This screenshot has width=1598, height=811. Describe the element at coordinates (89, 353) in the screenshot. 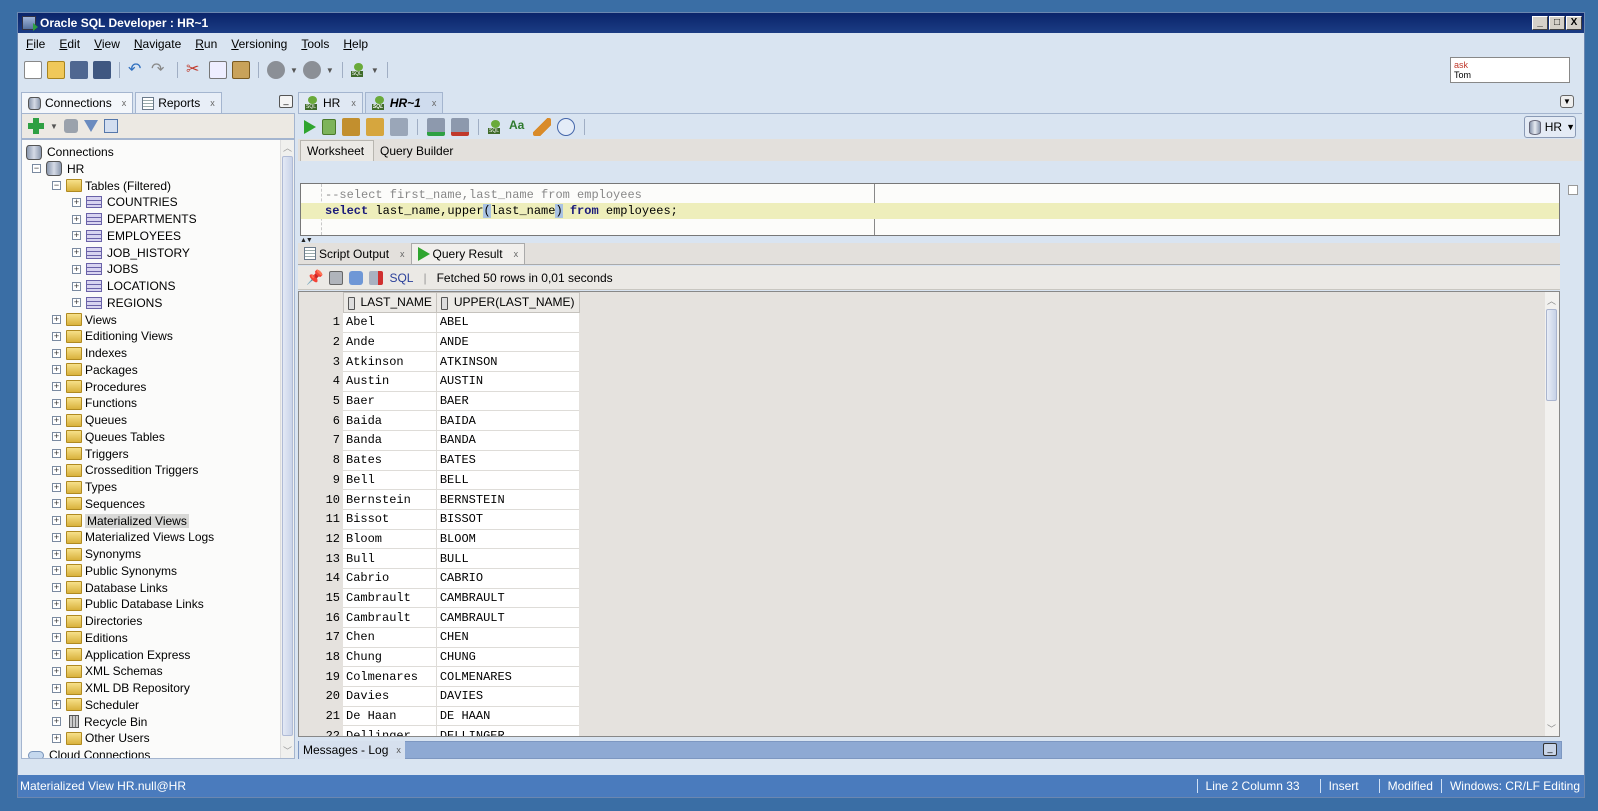

I see `tree-folder-indexes: + Indexes` at that location.